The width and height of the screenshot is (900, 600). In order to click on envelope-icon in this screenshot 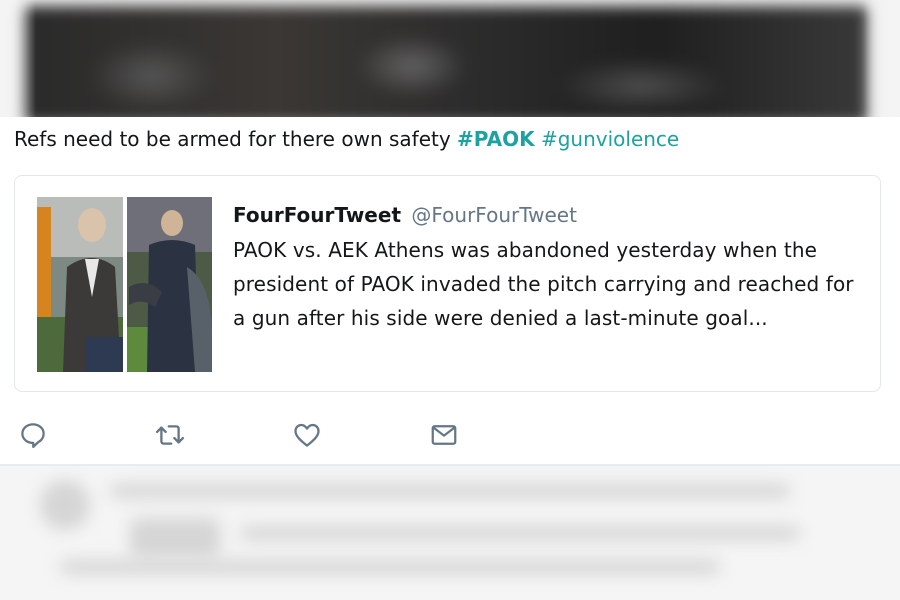, I will do `click(444, 435)`.